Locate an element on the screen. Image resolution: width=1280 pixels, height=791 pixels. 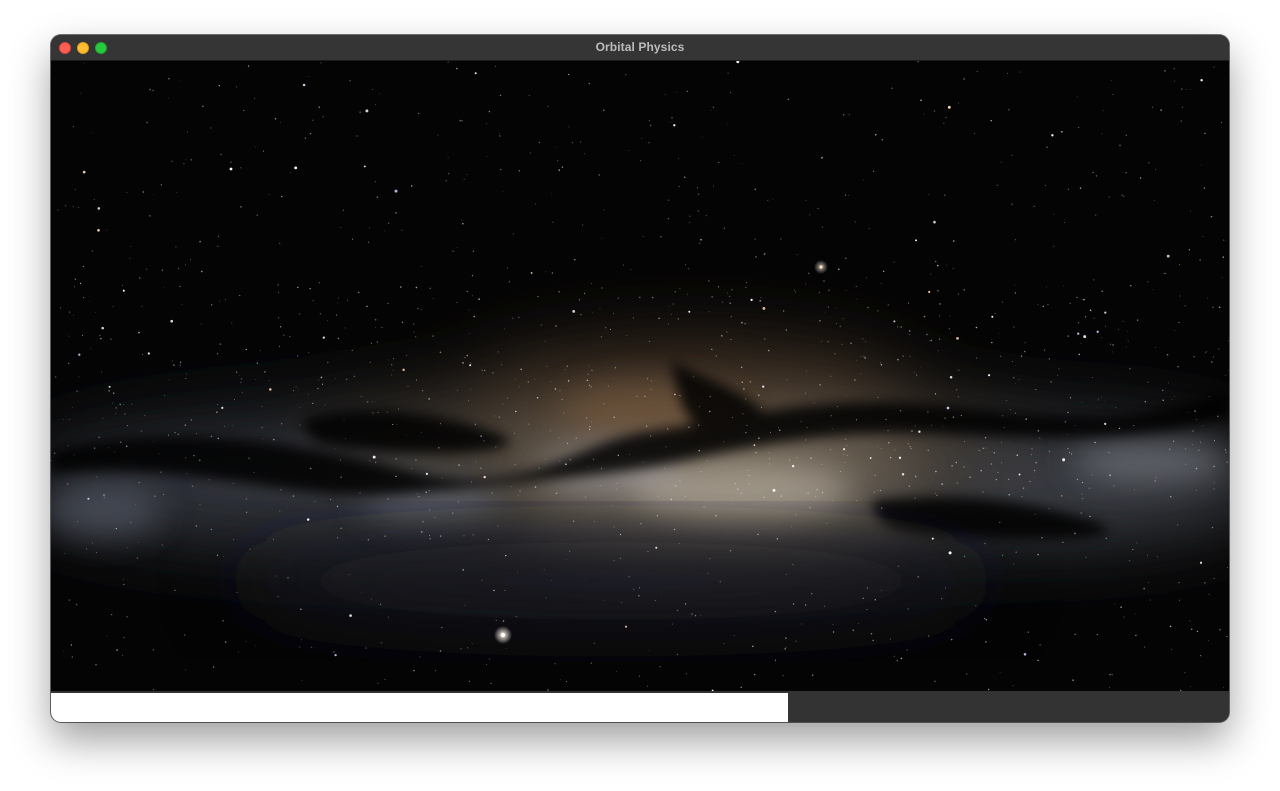
window-title: Orbital Physics is located at coordinates (640, 47).